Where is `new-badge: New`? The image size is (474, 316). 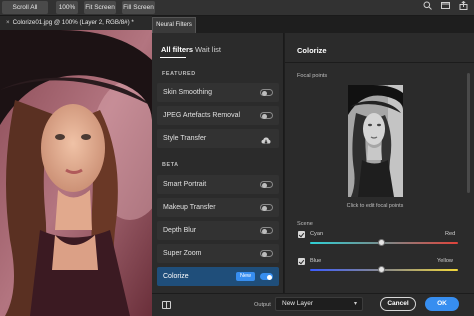
new-badge: New is located at coordinates (245, 276).